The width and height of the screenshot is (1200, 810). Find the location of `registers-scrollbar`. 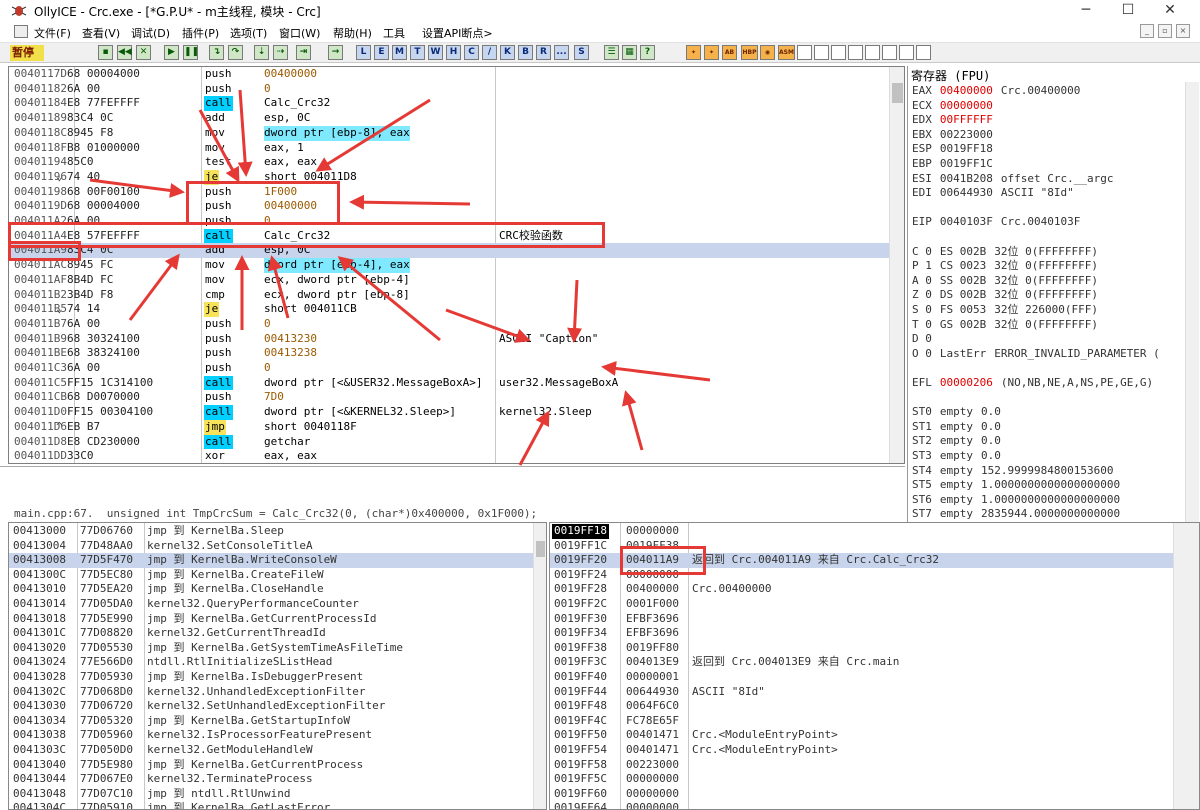

registers-scrollbar is located at coordinates (1192, 302).